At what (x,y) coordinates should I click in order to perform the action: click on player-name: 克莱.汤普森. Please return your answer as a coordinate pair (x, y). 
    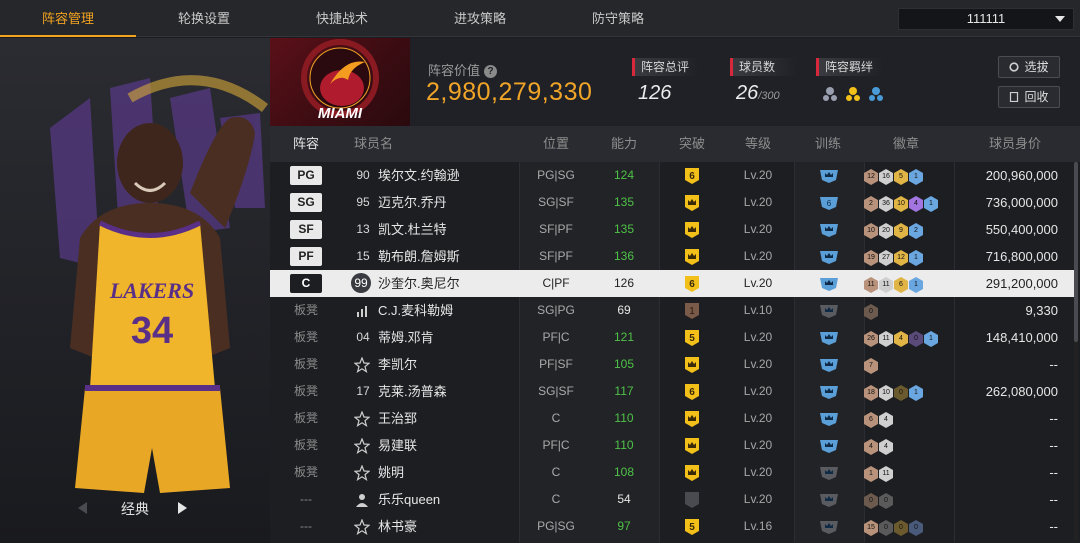
    Looking at the image, I should click on (412, 391).